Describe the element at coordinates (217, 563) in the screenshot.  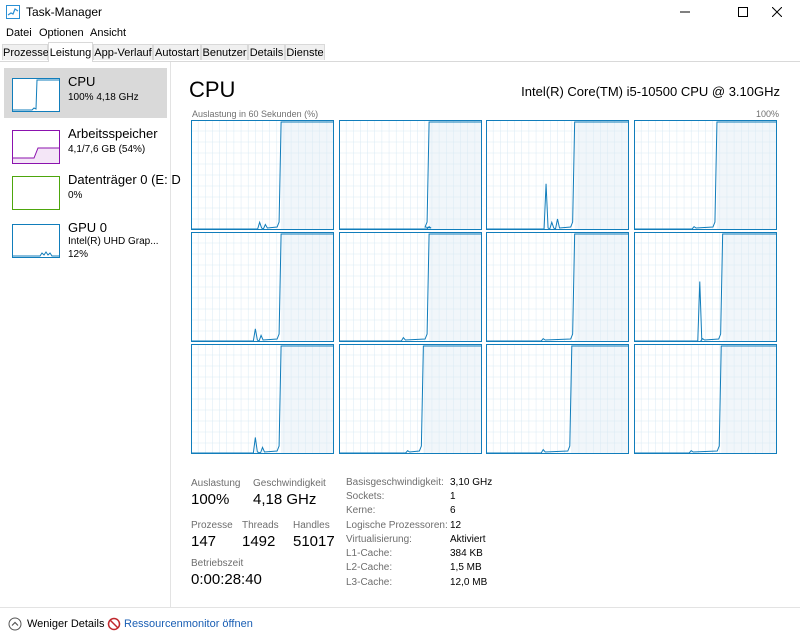
I see `betriebszeit-label: Betriebszeit` at that location.